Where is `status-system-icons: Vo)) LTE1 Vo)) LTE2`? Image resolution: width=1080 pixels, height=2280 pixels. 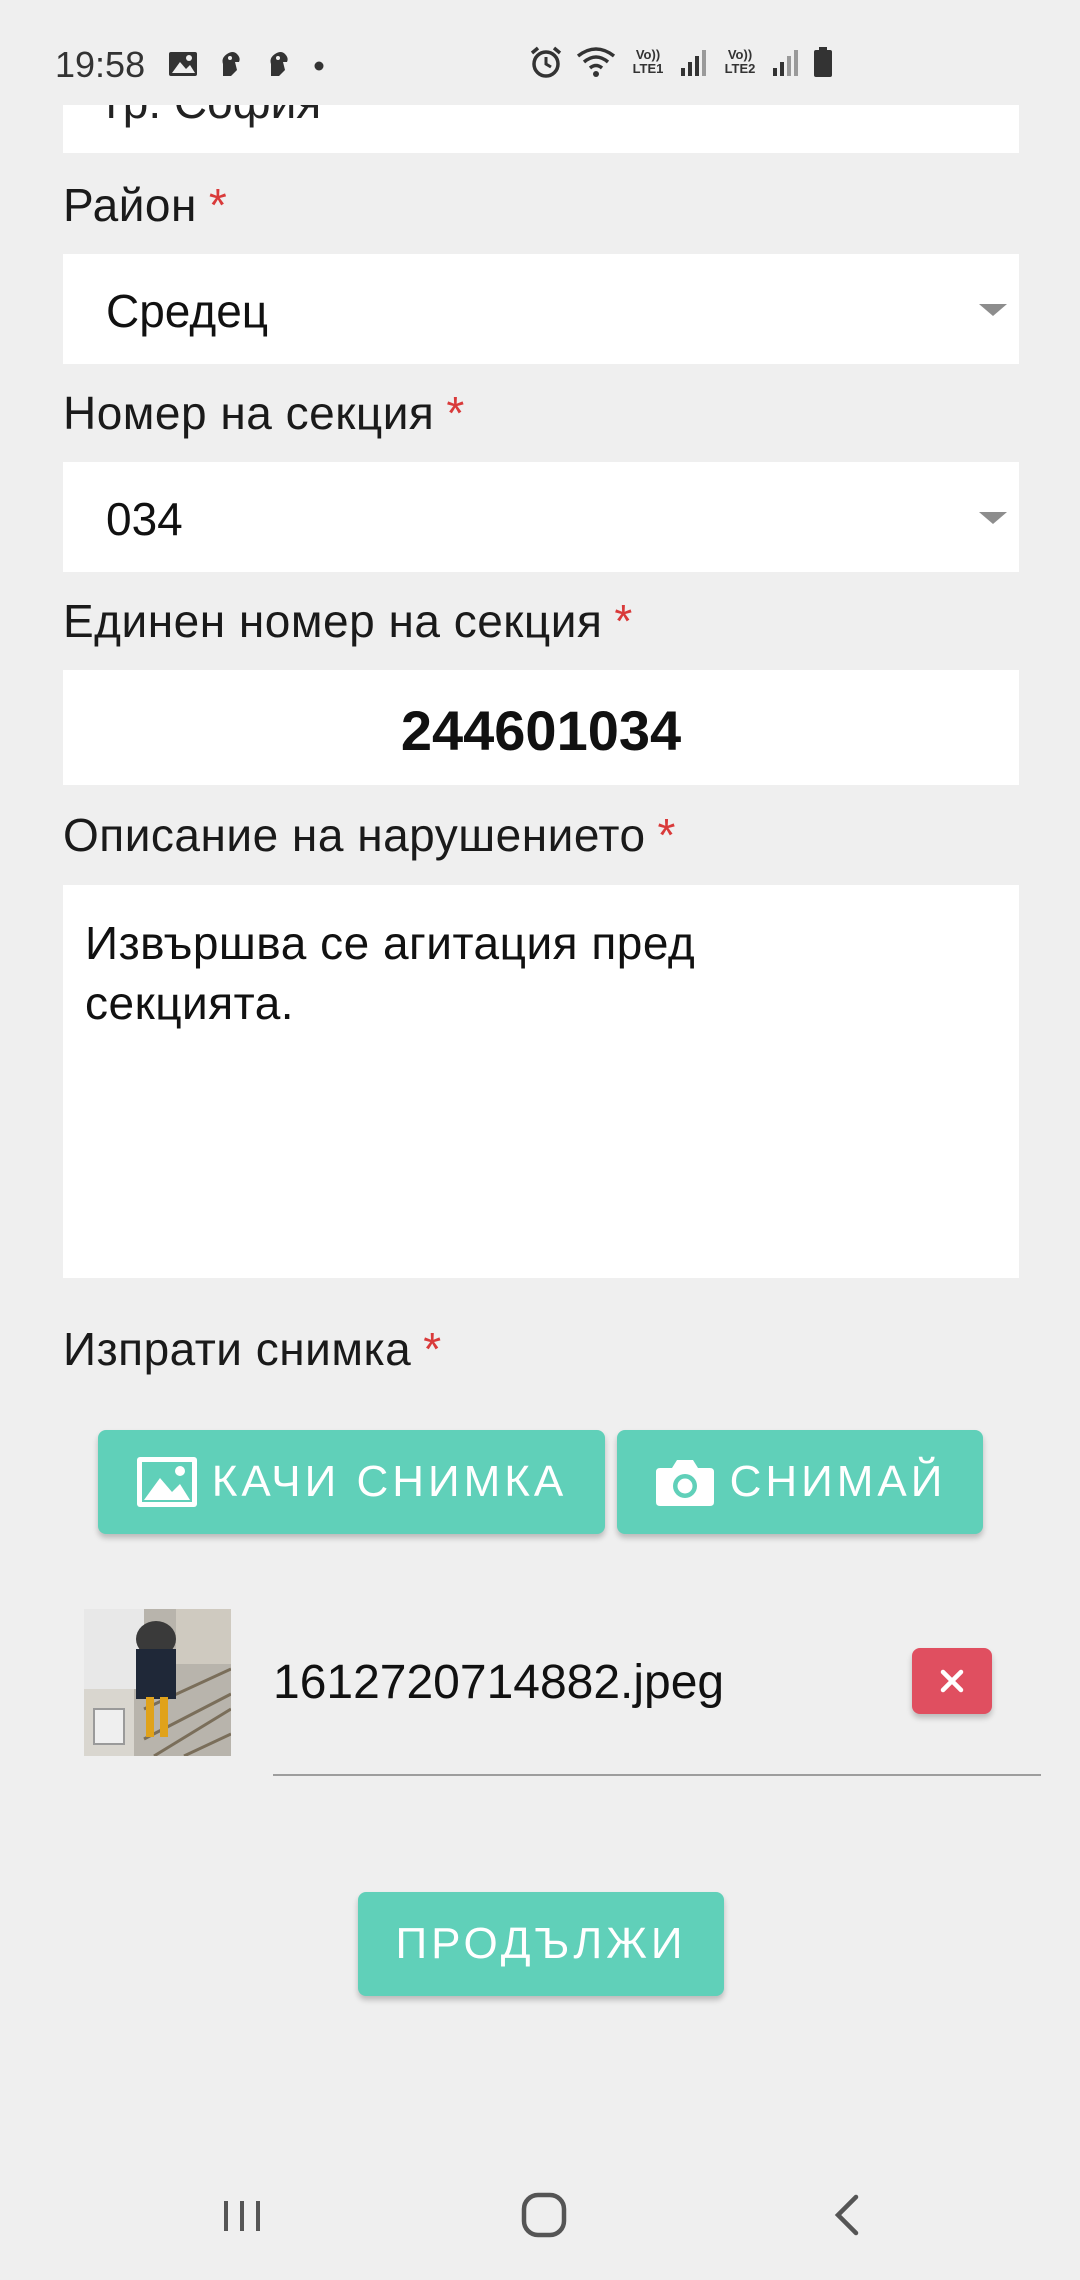
status-system-icons: Vo)) LTE1 Vo)) LTE2 is located at coordinates (681, 62).